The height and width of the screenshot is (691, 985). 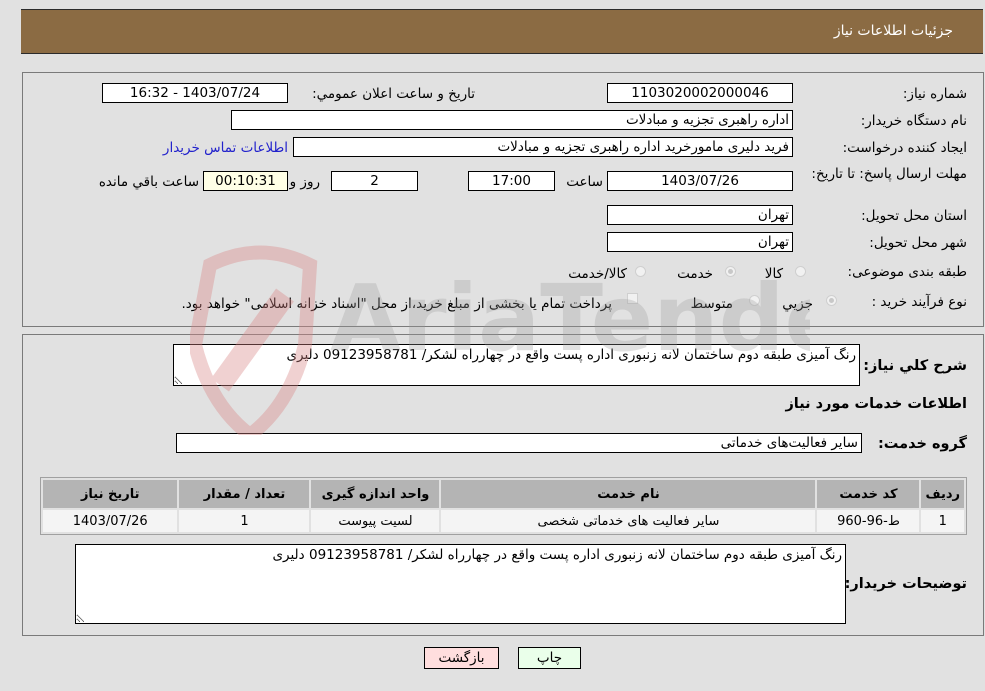 What do you see at coordinates (244, 521) in the screenshot?
I see `cell-quantity: 1` at bounding box center [244, 521].